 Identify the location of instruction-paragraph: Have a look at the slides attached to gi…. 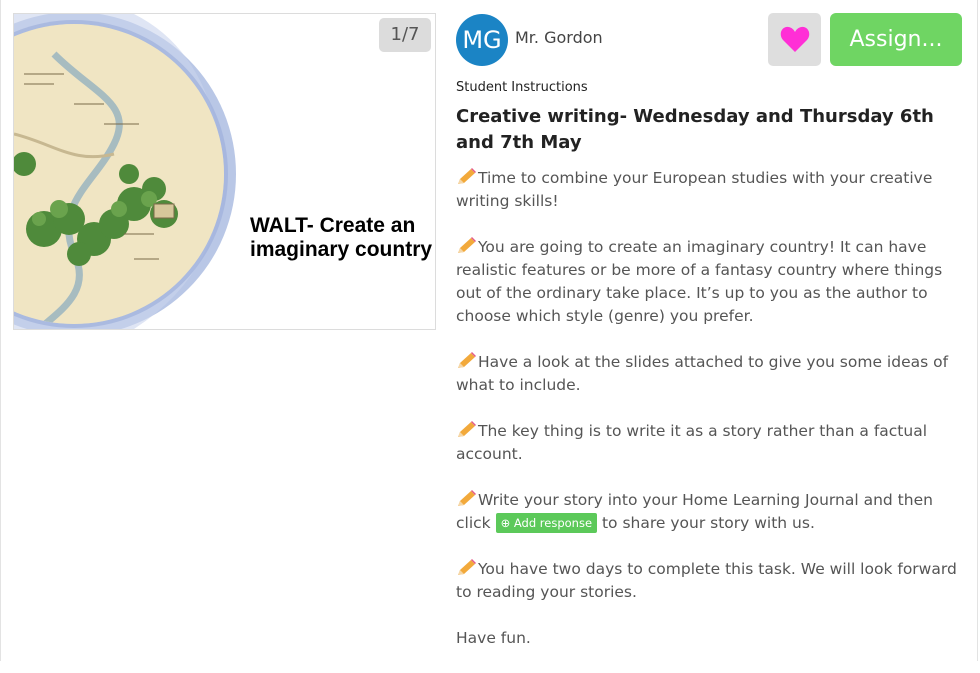
(708, 374).